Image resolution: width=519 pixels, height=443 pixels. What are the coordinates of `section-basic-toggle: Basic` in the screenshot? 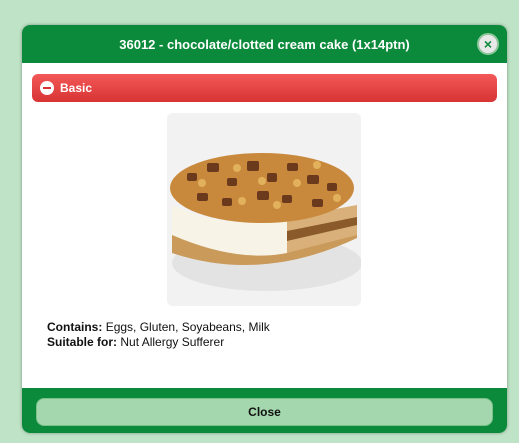 It's located at (264, 88).